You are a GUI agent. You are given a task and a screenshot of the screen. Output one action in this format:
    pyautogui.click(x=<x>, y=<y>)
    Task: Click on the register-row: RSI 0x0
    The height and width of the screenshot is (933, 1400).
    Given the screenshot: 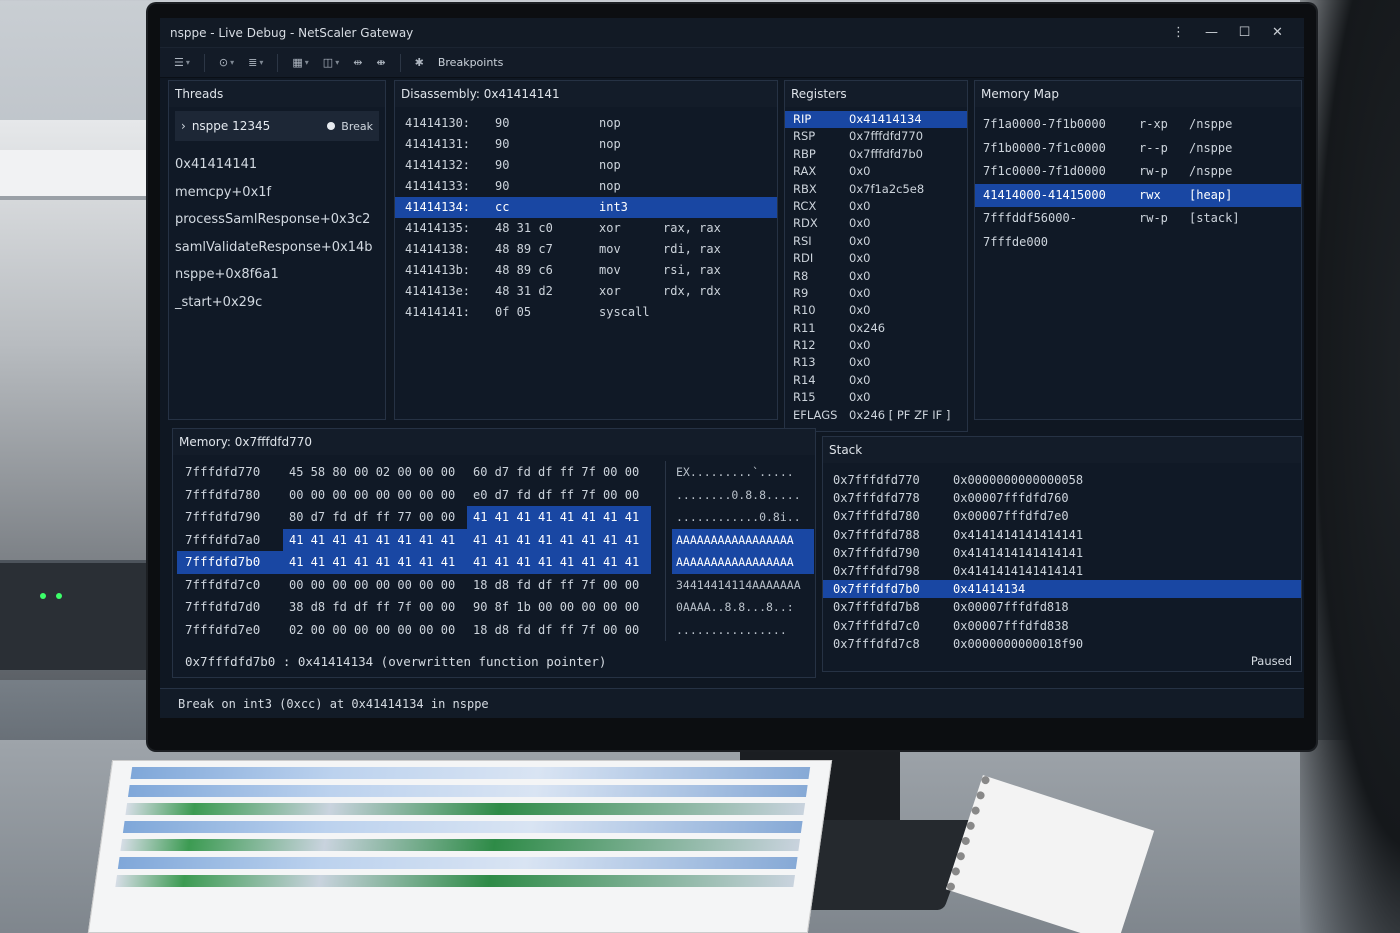 What is the action you would take?
    pyautogui.click(x=876, y=241)
    